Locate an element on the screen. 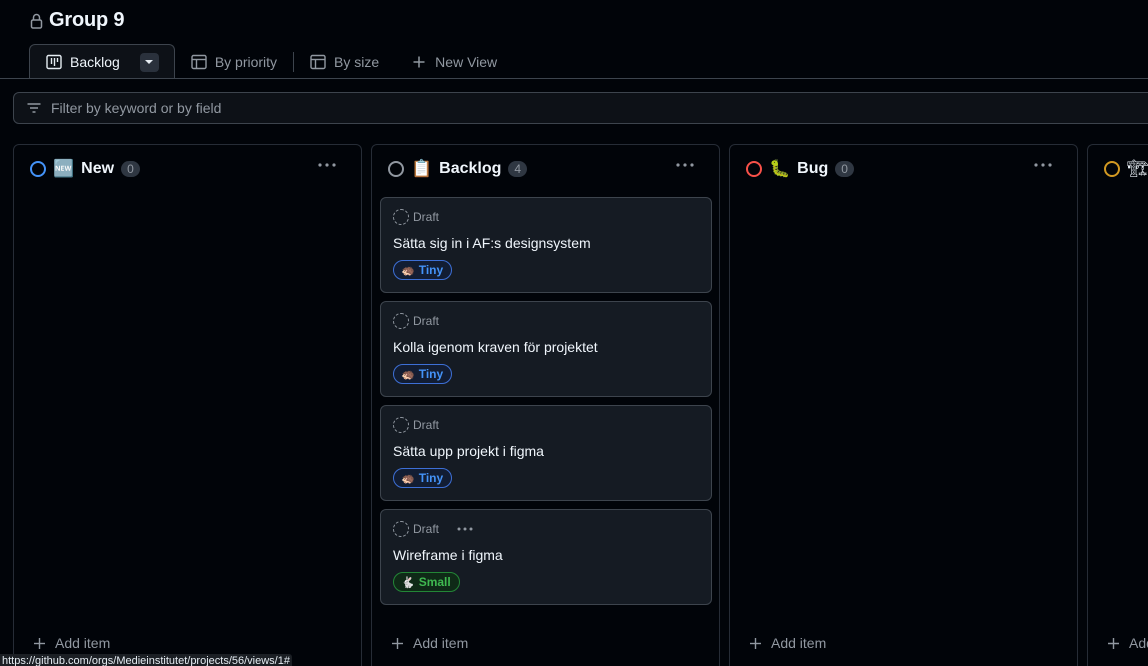 Image resolution: width=1148 pixels, height=666 pixels. add-item-button: Add is located at coordinates (1127, 643).